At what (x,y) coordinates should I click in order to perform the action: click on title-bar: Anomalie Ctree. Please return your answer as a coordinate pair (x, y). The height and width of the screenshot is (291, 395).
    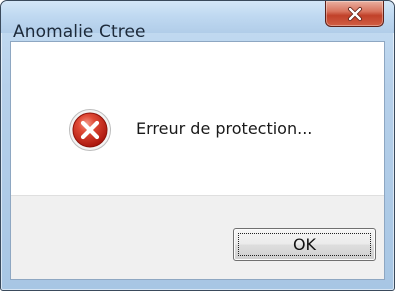
    Looking at the image, I should click on (197, 21).